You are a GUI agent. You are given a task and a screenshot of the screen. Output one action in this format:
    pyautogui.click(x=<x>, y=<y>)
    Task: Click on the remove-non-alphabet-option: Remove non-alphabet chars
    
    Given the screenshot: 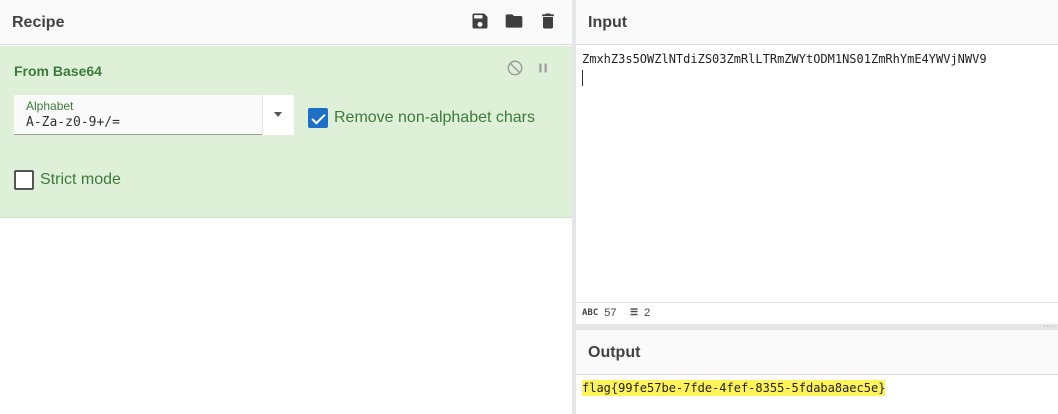 What is the action you would take?
    pyautogui.click(x=421, y=118)
    